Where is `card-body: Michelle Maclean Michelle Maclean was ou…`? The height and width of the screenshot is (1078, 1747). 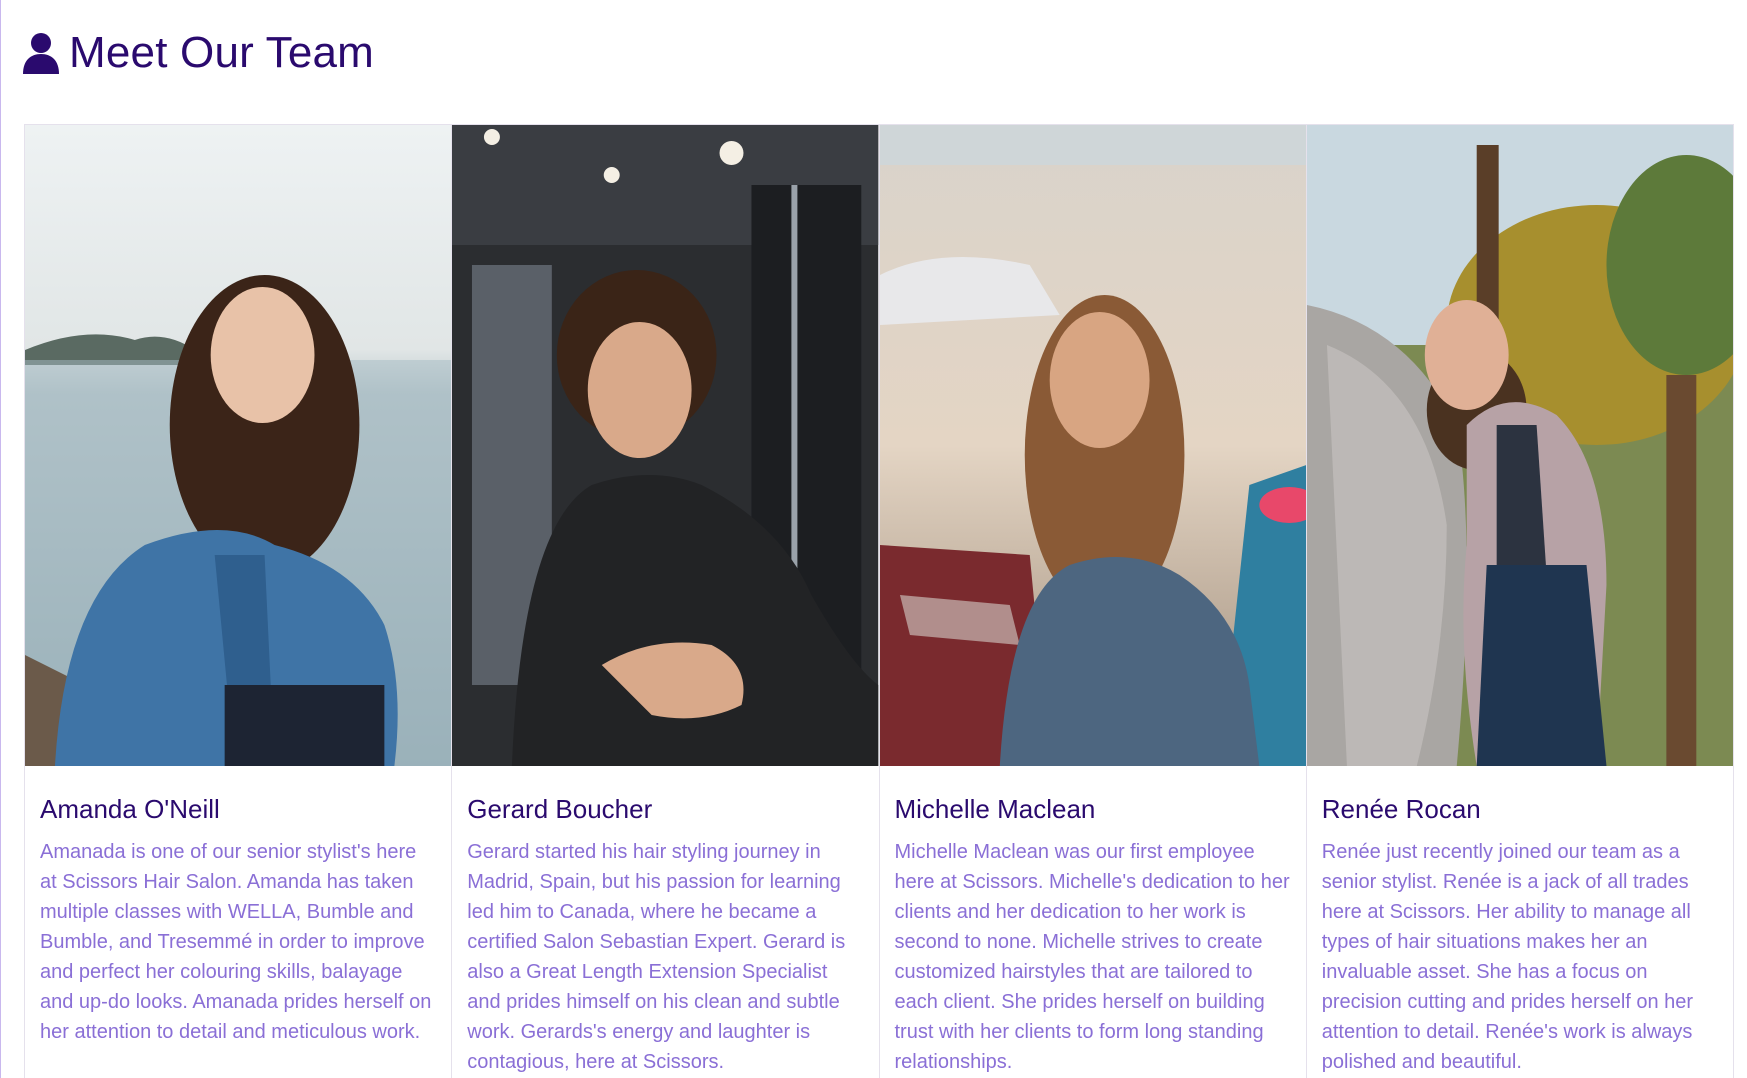 card-body: Michelle Maclean Michelle Maclean was ou… is located at coordinates (1093, 921).